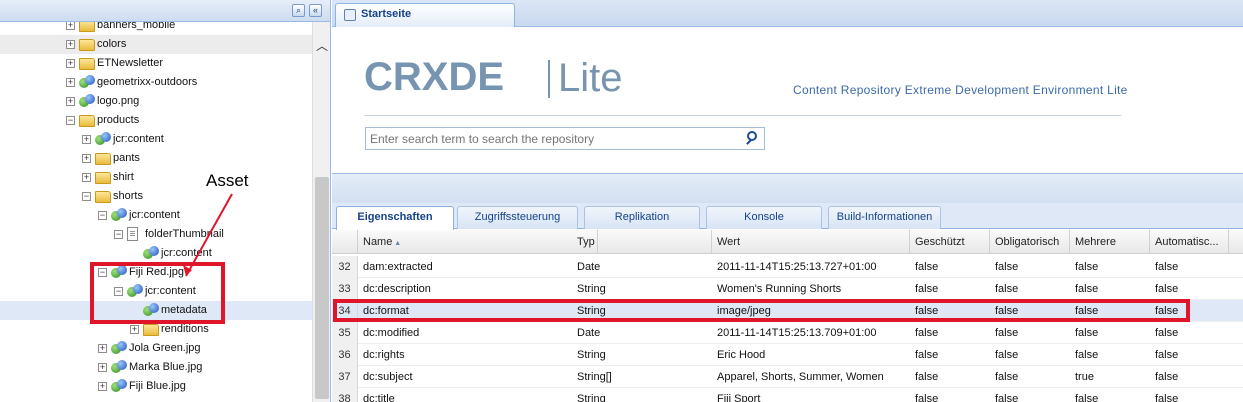  What do you see at coordinates (123, 177) in the screenshot?
I see `tree-node-label: shirt` at bounding box center [123, 177].